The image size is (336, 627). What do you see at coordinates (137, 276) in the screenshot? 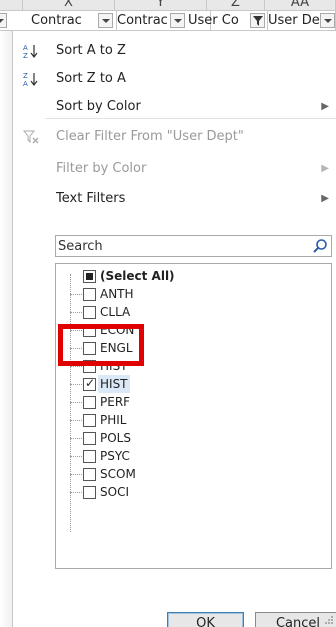
I see `list-item-label: (Select All)` at bounding box center [137, 276].